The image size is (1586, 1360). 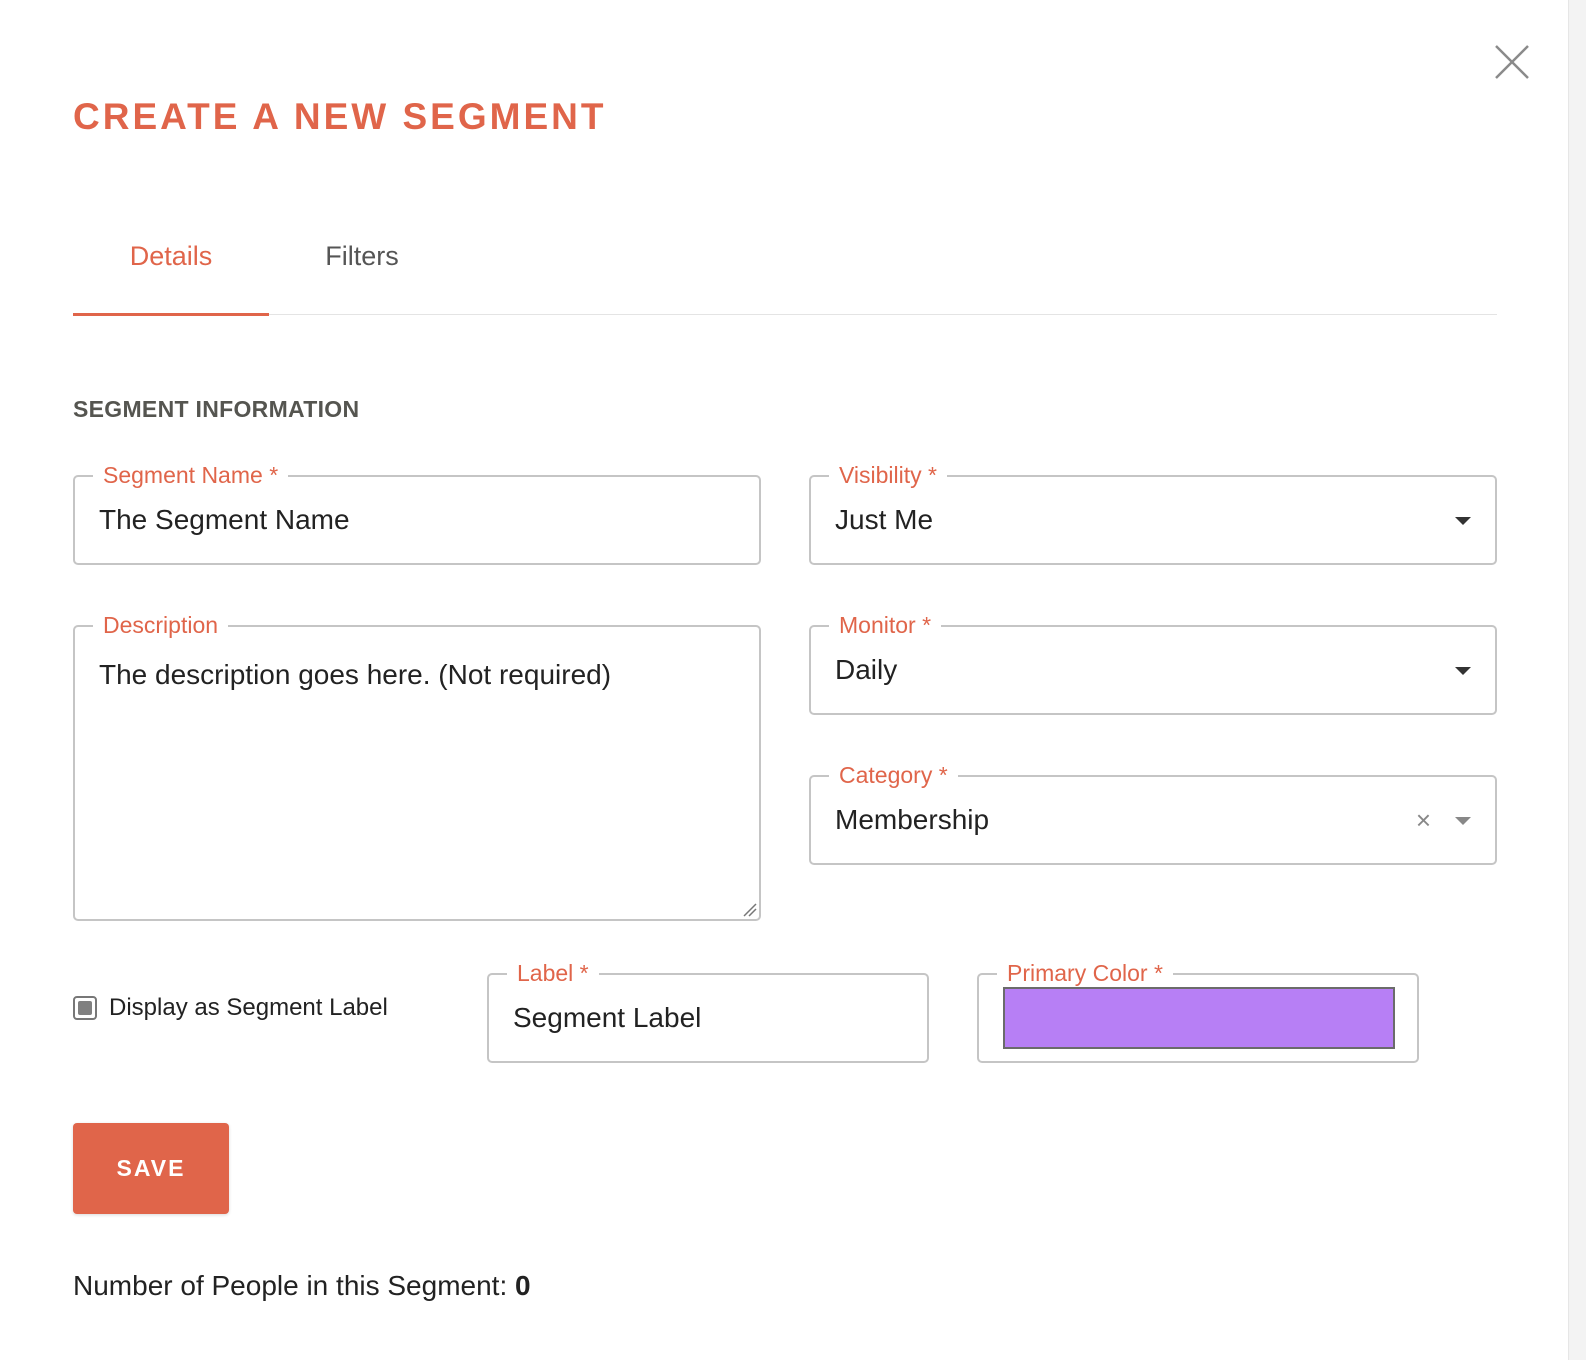 I want to click on display-as-label-checkbox, so click(x=85, y=1008).